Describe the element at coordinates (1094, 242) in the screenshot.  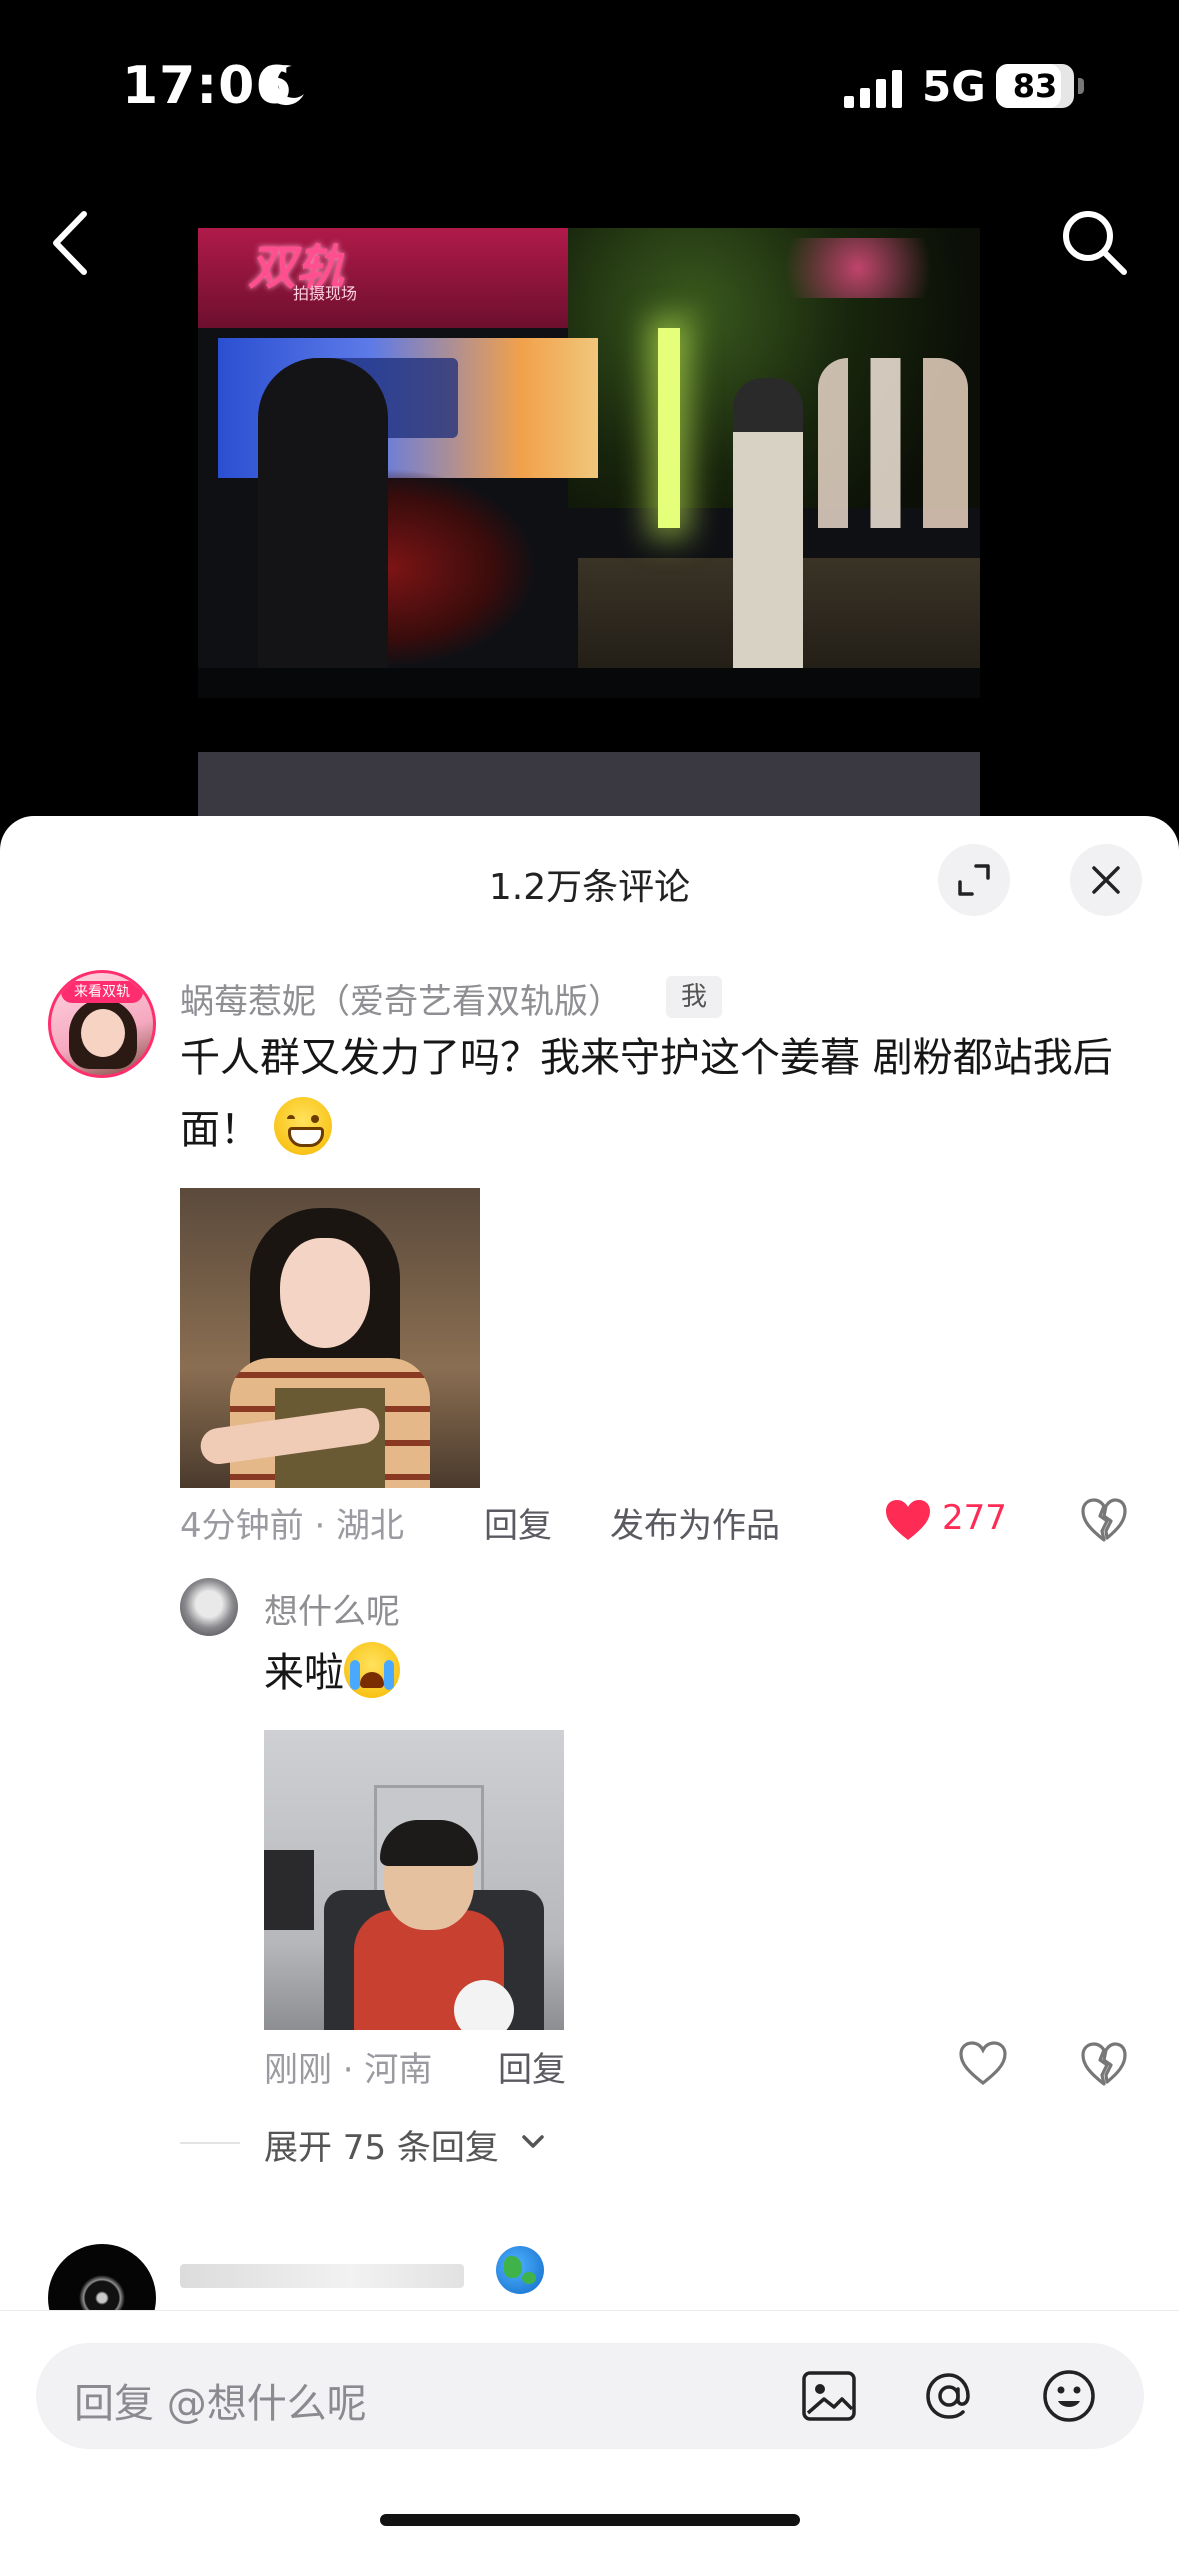
I see `search-icon` at that location.